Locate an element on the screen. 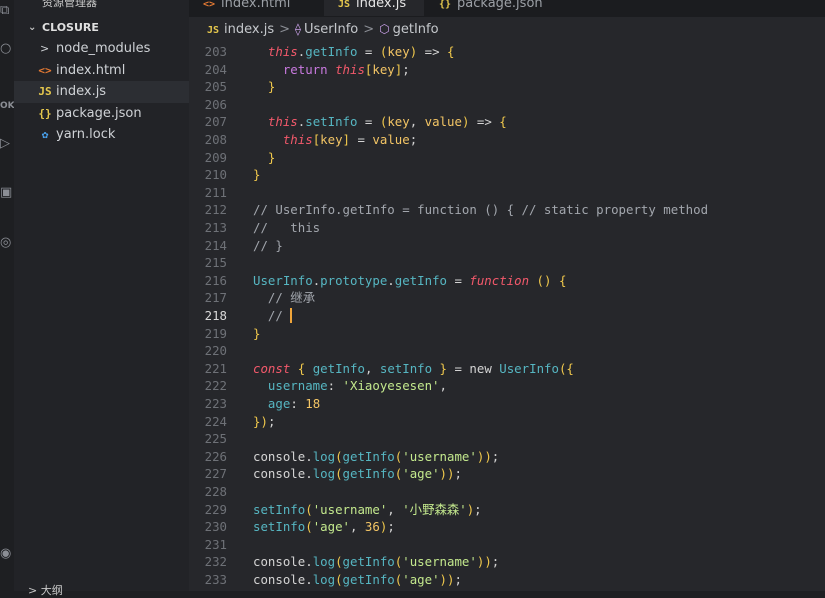 The image size is (825, 598). chevron-right-icon: > is located at coordinates (285, 29).